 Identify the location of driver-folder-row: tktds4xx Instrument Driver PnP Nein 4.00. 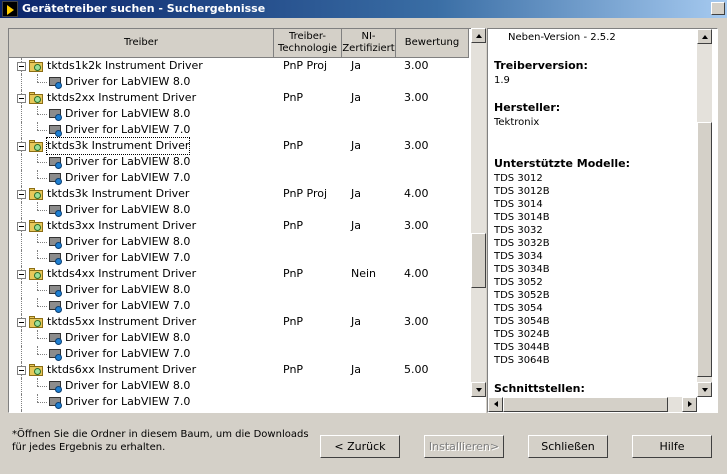
(239, 274).